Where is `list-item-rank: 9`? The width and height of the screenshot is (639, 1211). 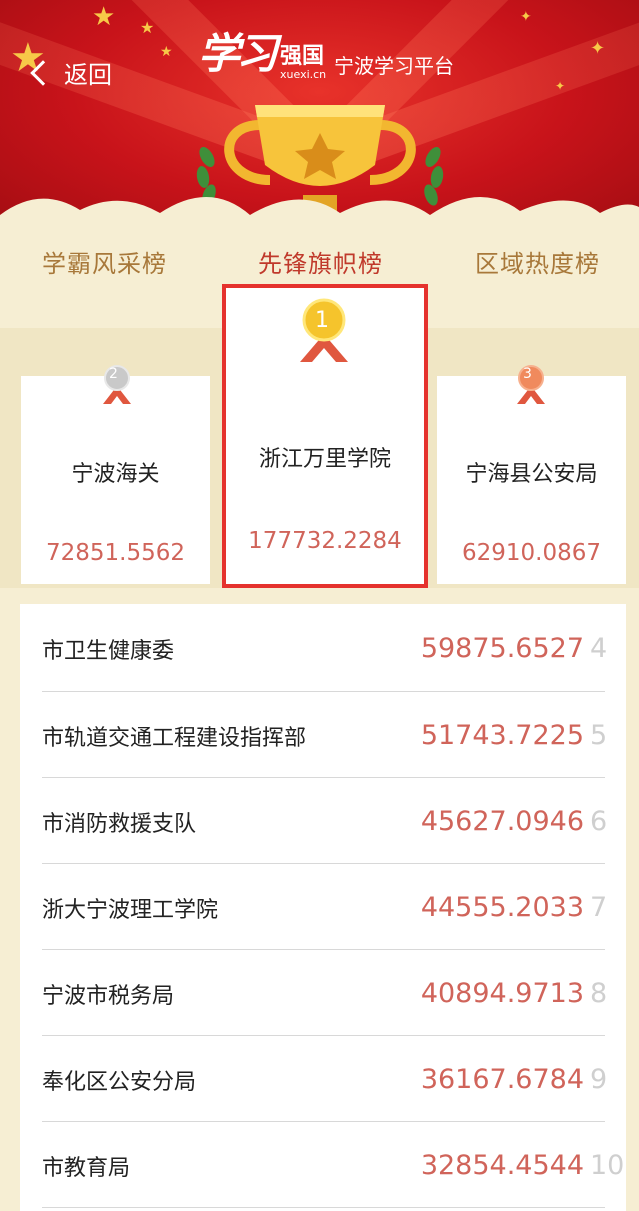 list-item-rank: 9 is located at coordinates (599, 1079).